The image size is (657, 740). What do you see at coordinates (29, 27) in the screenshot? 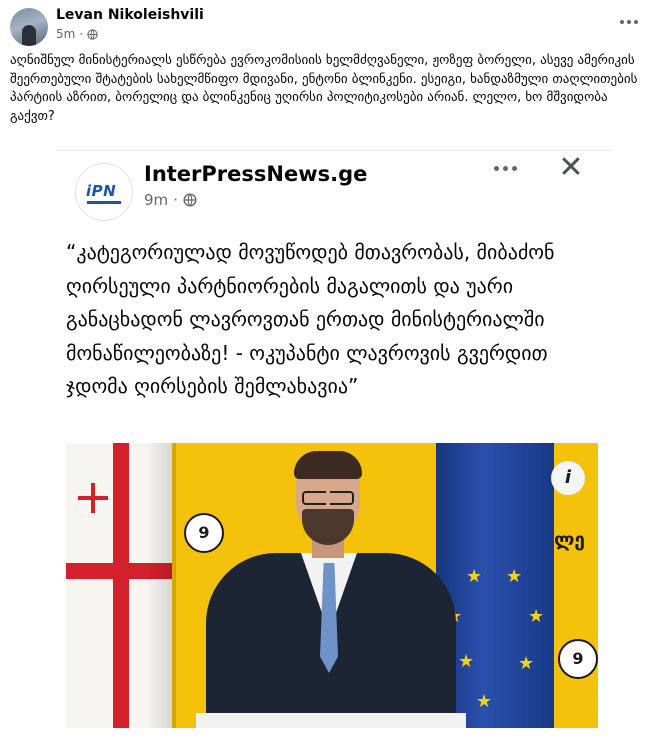
I see `author-avatar` at bounding box center [29, 27].